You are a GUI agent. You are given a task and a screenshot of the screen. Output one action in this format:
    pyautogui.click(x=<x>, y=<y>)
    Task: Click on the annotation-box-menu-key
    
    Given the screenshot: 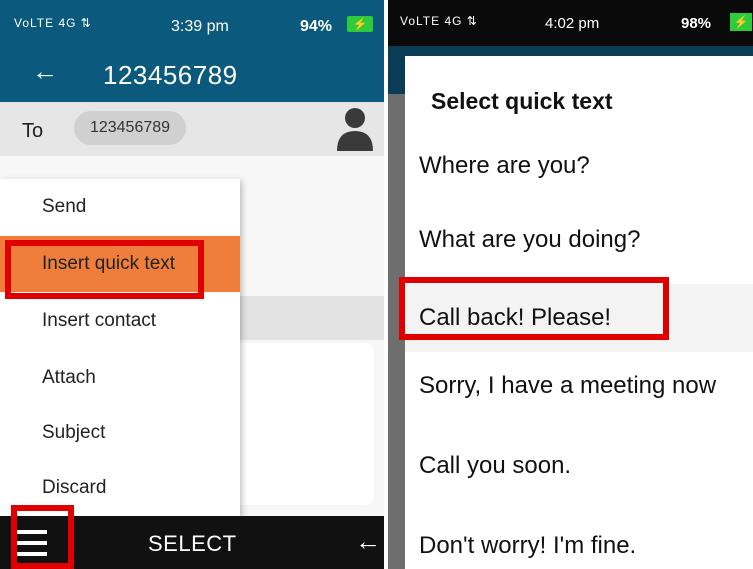 What is the action you would take?
    pyautogui.click(x=42, y=537)
    